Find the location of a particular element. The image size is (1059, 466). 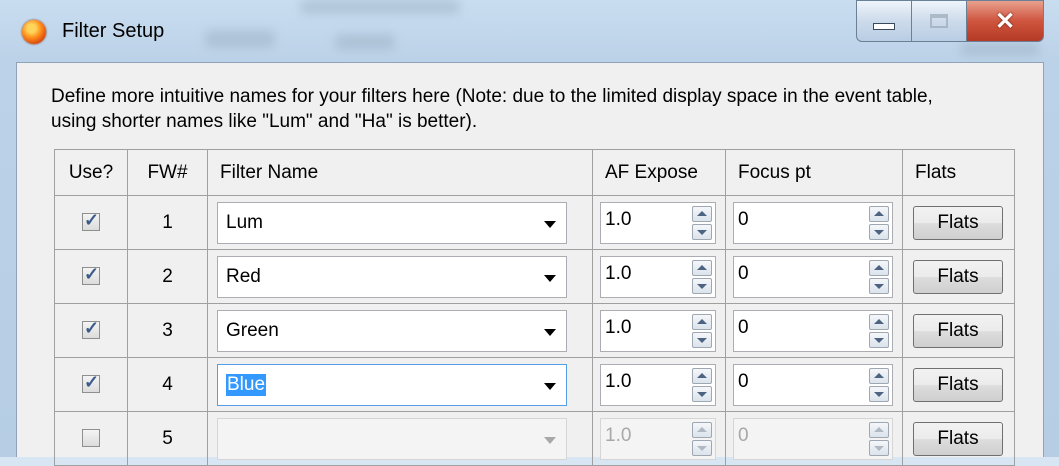

window-title: Filter Setup is located at coordinates (113, 31).